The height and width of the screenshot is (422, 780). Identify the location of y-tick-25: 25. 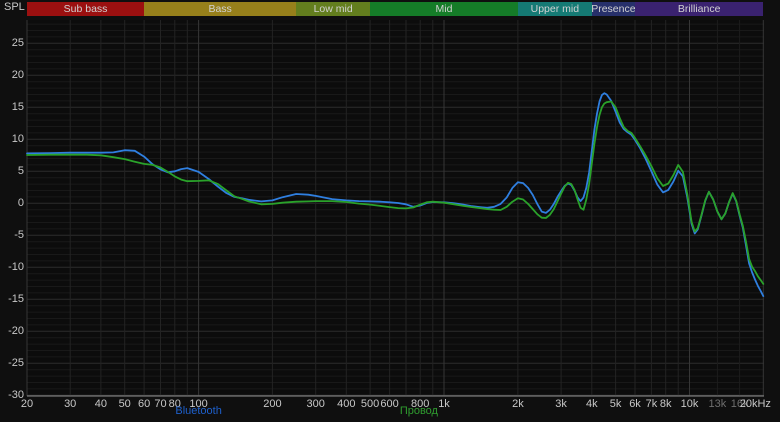
(17, 43).